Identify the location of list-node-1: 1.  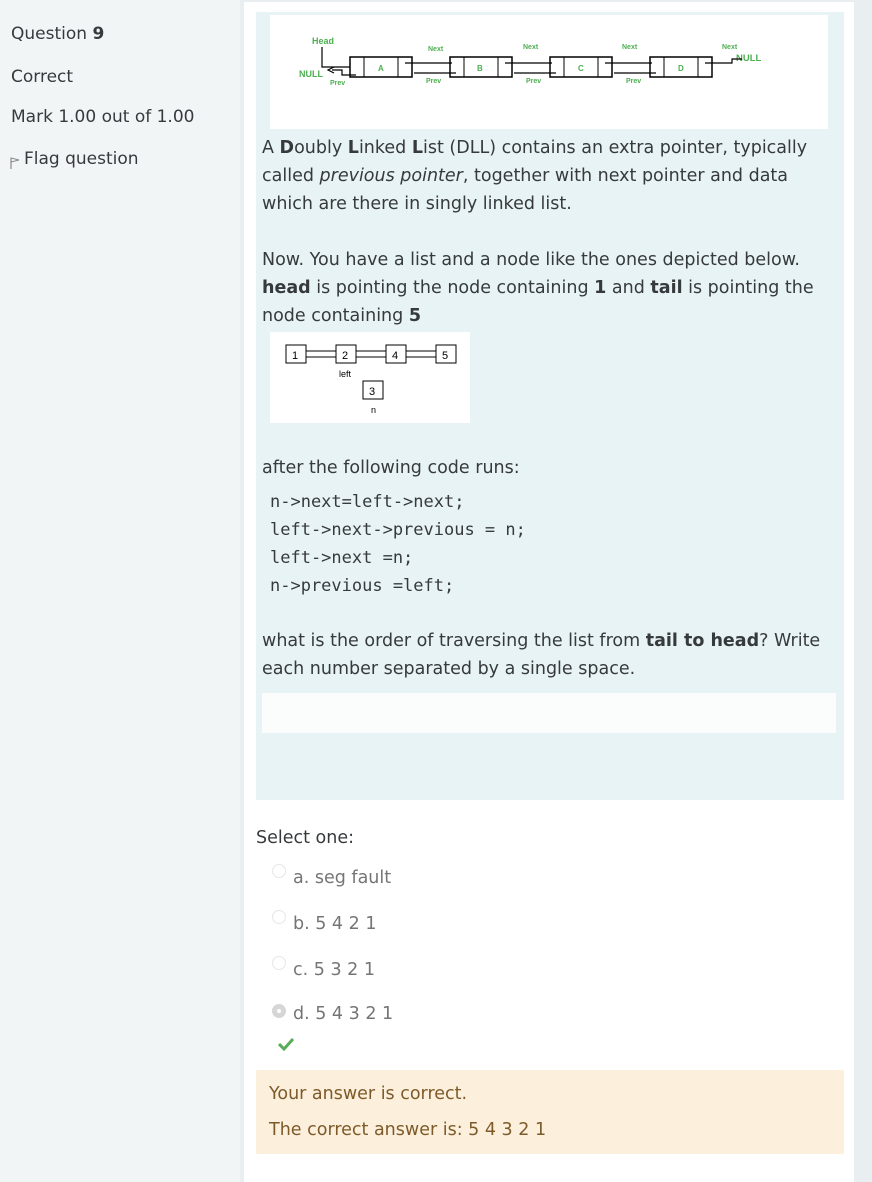
(296, 354).